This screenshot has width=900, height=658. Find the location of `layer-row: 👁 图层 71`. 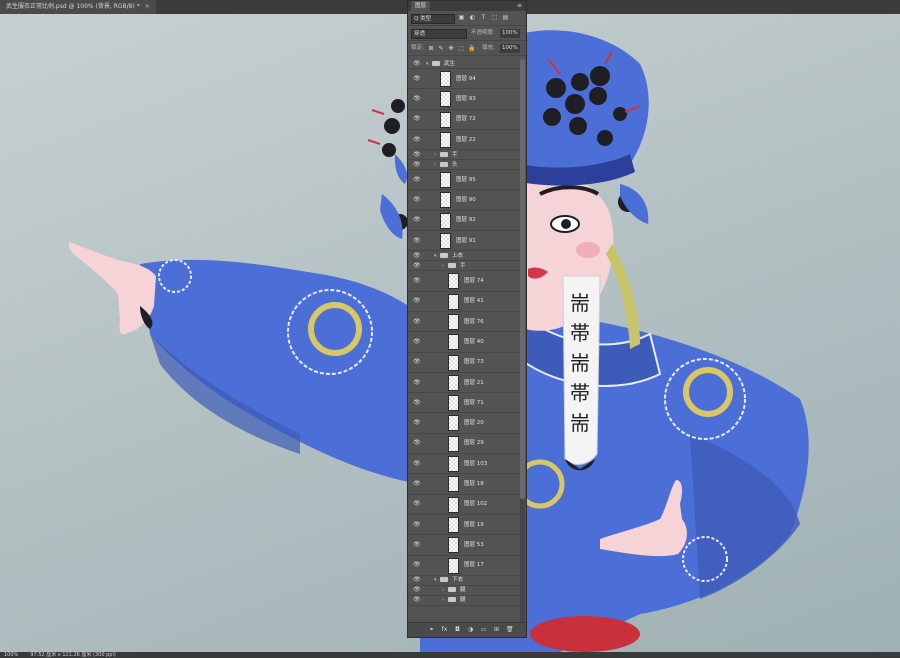

layer-row: 👁 图层 71 is located at coordinates (464, 403).